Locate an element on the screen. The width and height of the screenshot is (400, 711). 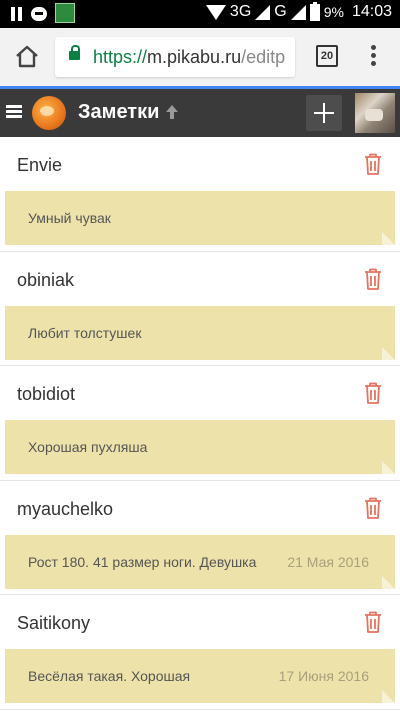
avatar is located at coordinates (375, 113).